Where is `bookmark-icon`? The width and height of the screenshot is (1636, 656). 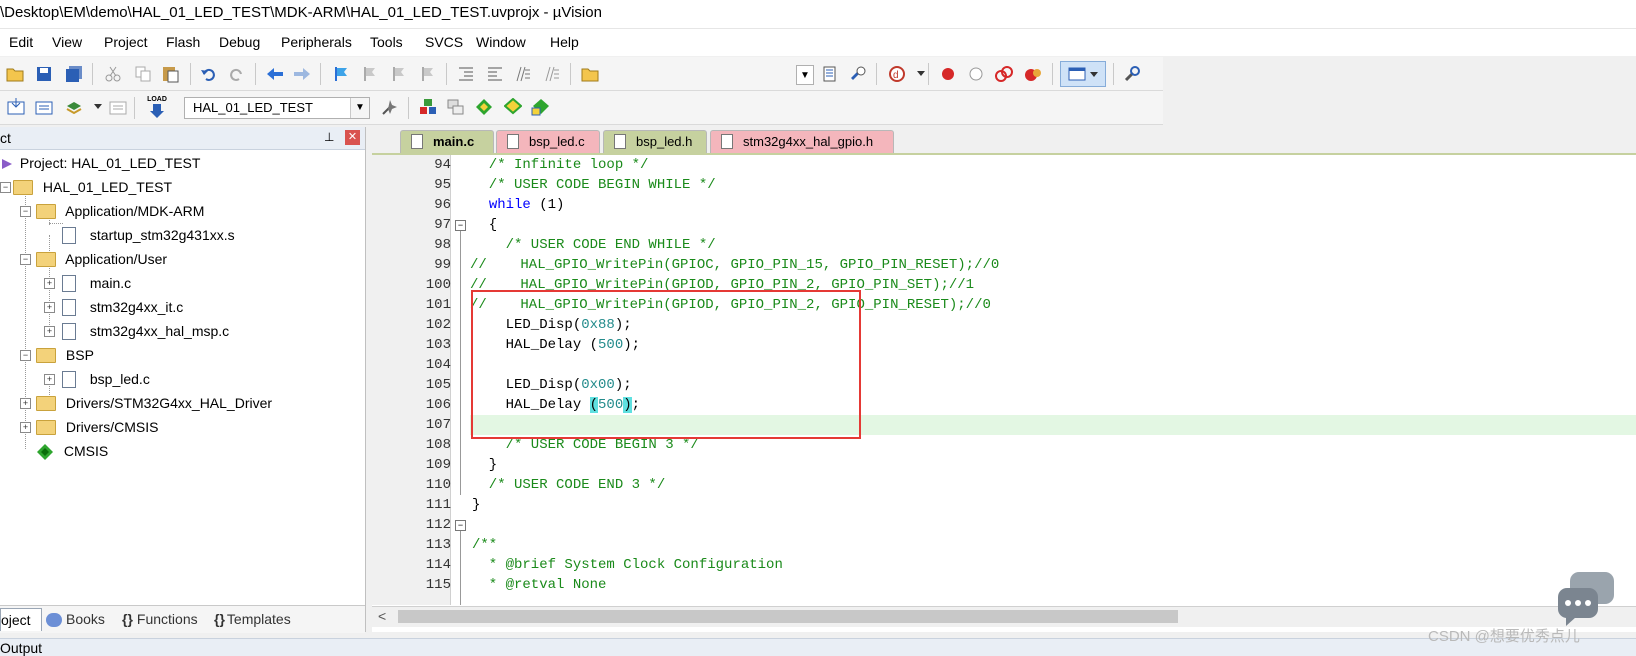
bookmark-icon is located at coordinates (341, 74).